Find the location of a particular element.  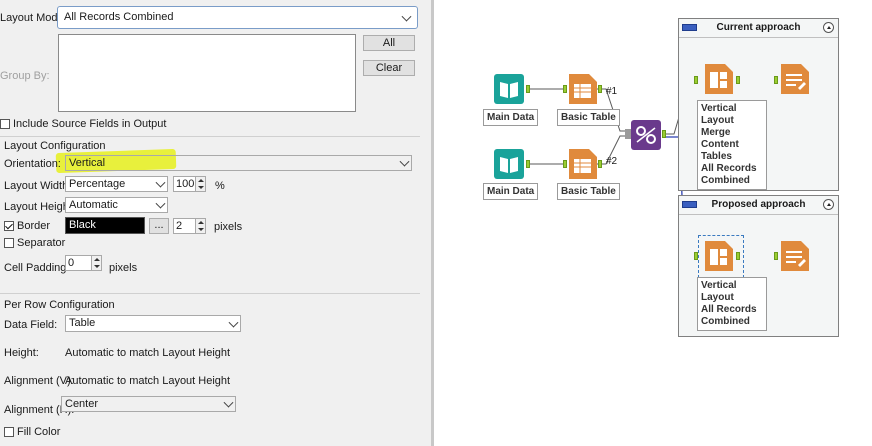

layout-width-value: 100 is located at coordinates (185, 184).